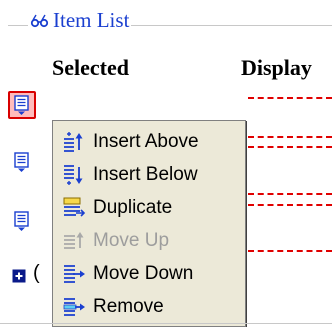 The image size is (332, 327). I want to click on row-menu-button-active, so click(22, 105).